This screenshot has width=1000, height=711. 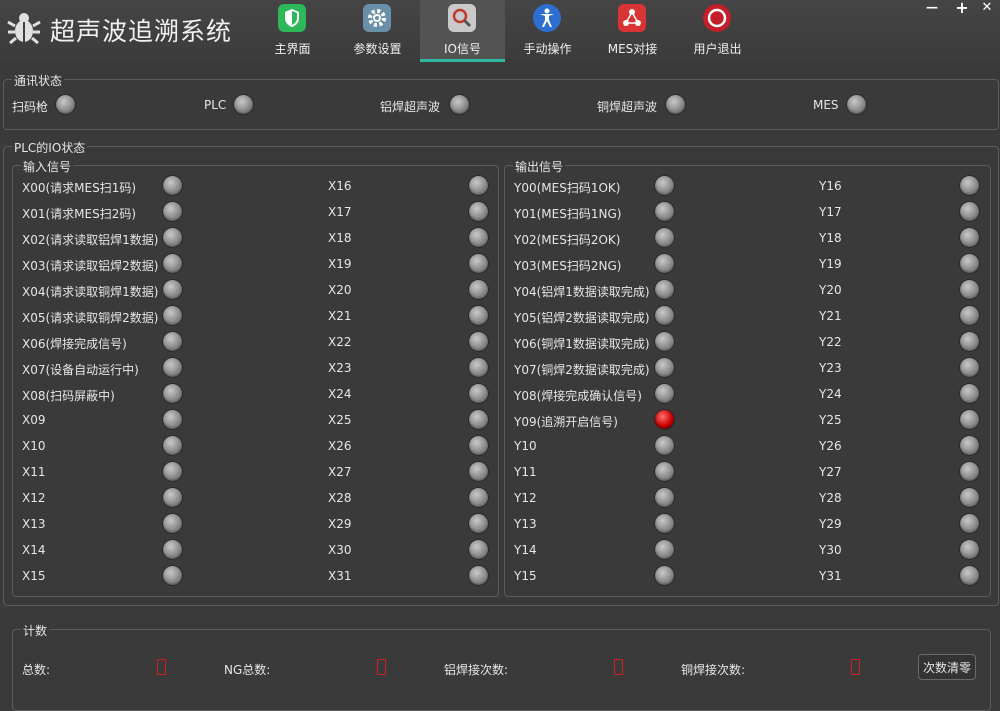 What do you see at coordinates (578, 396) in the screenshot?
I see `output-signal-label: Y08(焊接完成确认信号)` at bounding box center [578, 396].